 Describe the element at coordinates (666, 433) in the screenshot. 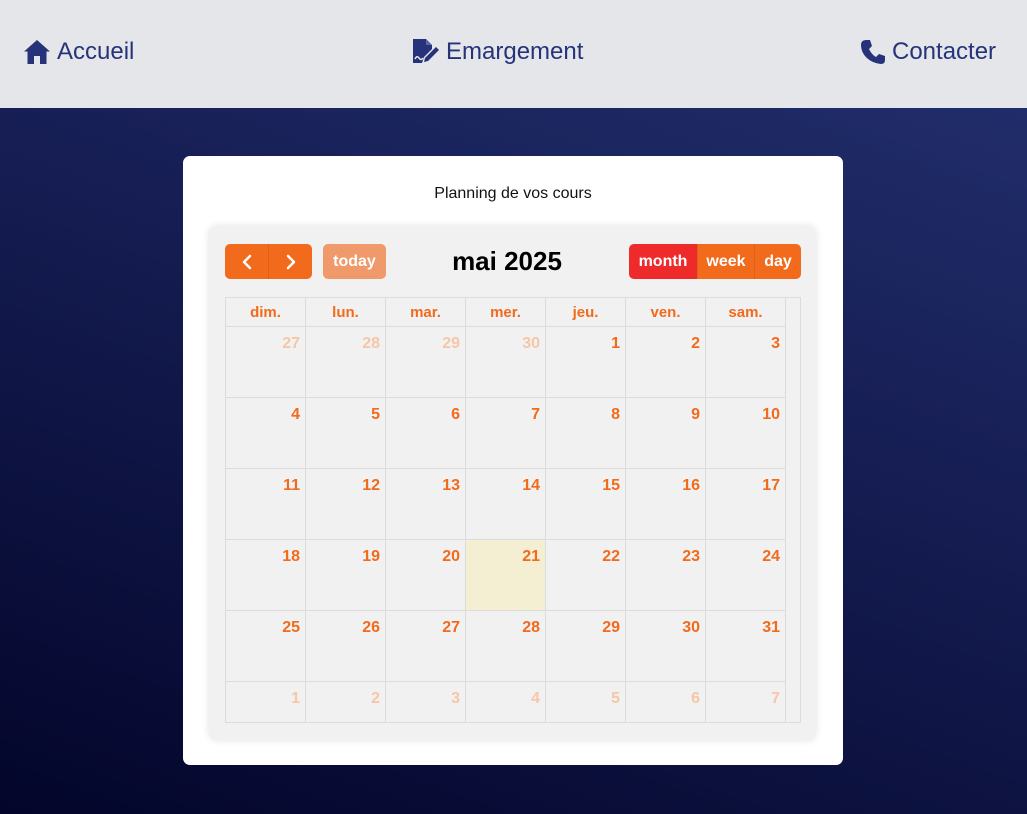

I see `day-cell: 9` at that location.